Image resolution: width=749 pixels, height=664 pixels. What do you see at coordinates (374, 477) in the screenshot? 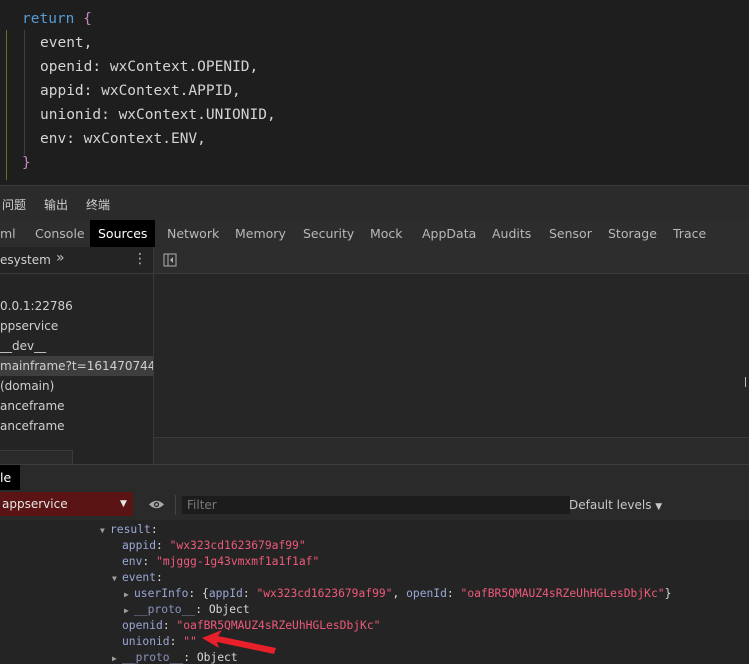
I see `drawer-tab-bar: le` at bounding box center [374, 477].